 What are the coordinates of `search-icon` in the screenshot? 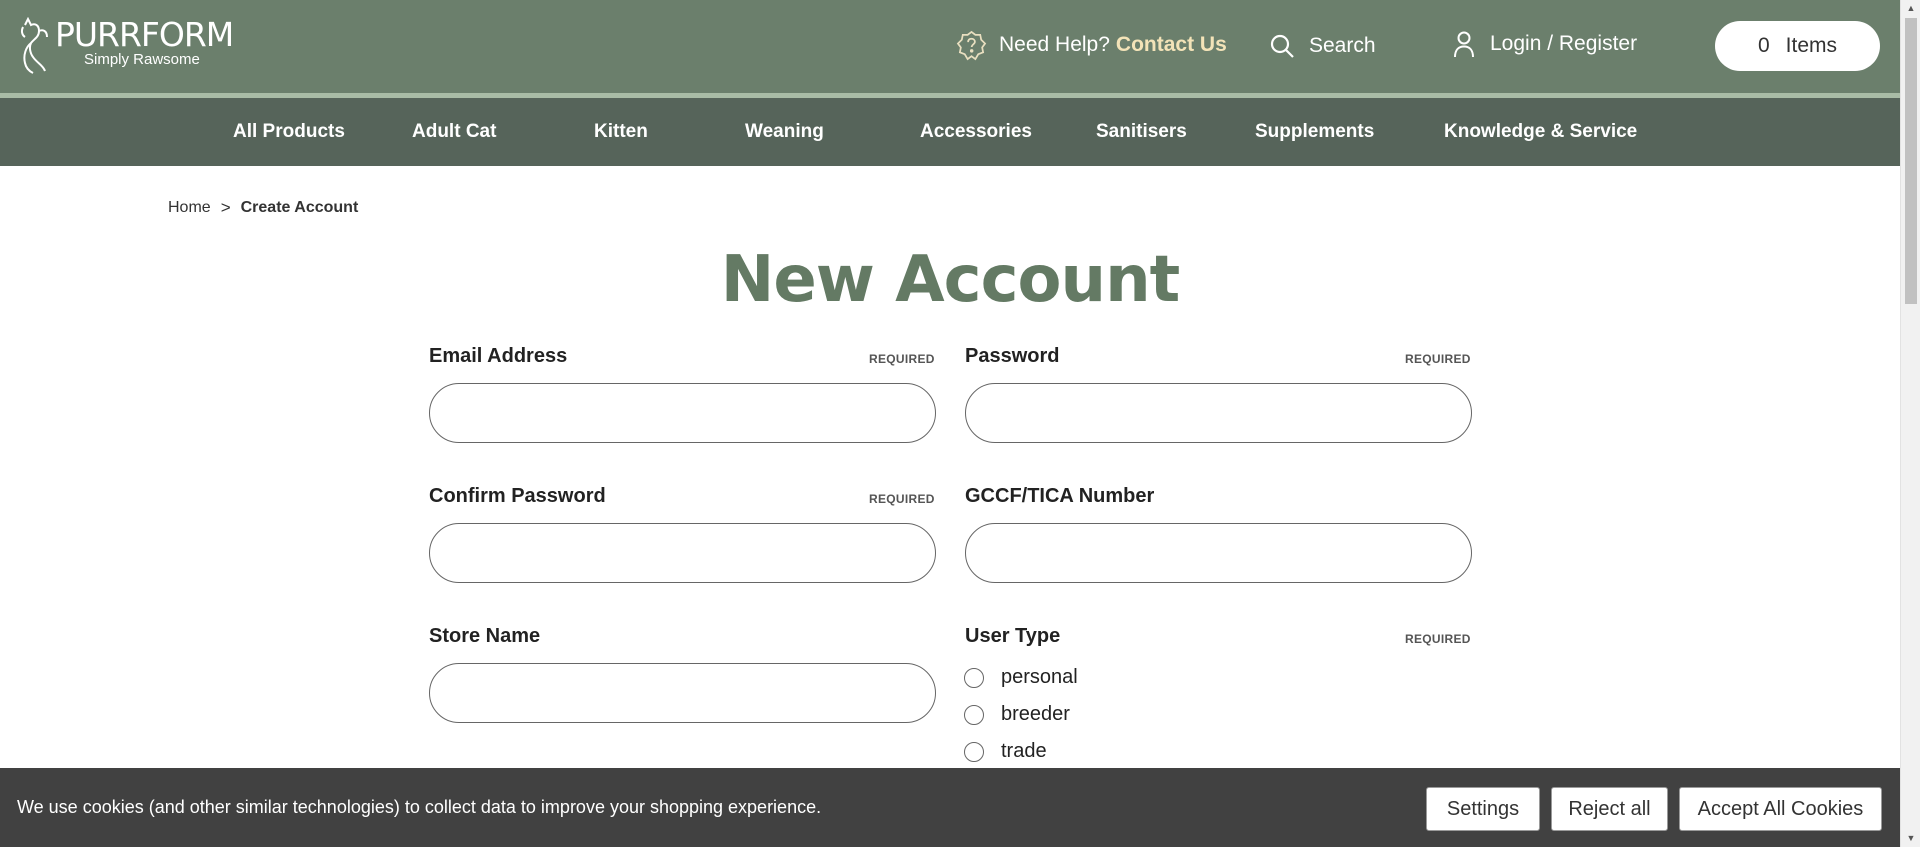 It's located at (1282, 46).